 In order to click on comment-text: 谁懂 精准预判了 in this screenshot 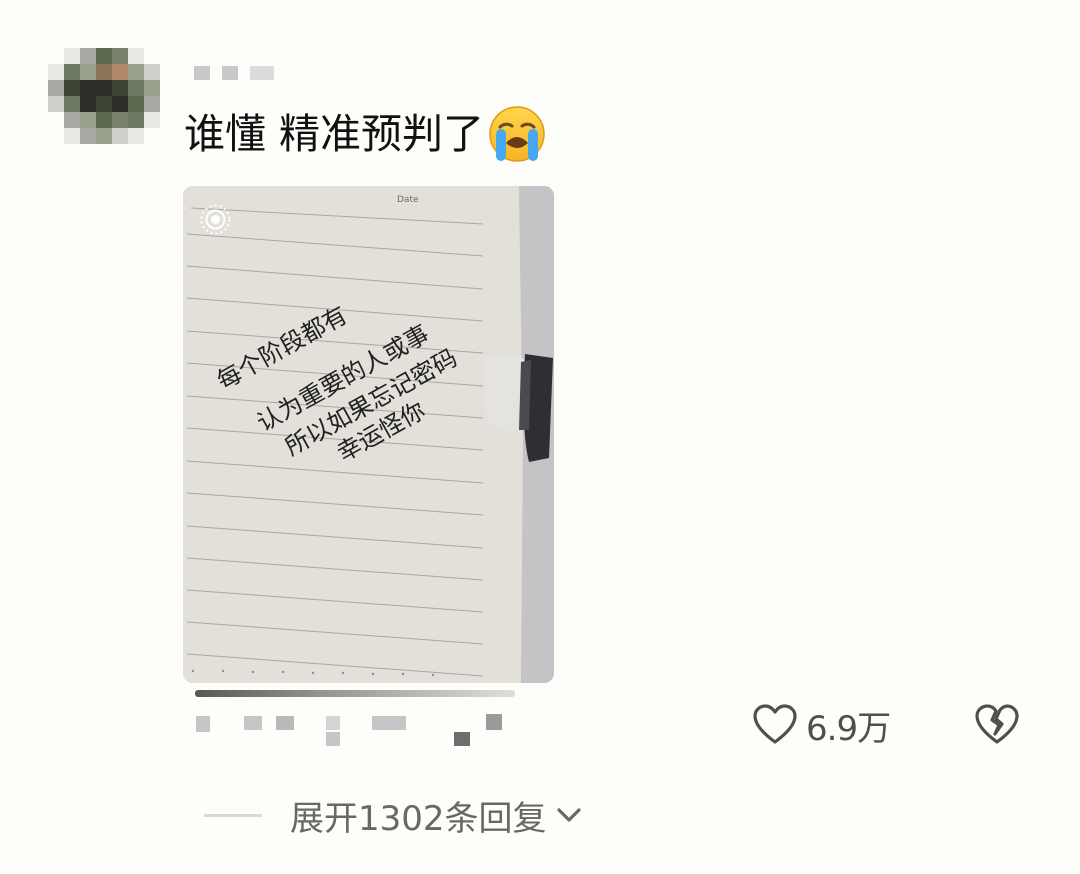, I will do `click(365, 134)`.